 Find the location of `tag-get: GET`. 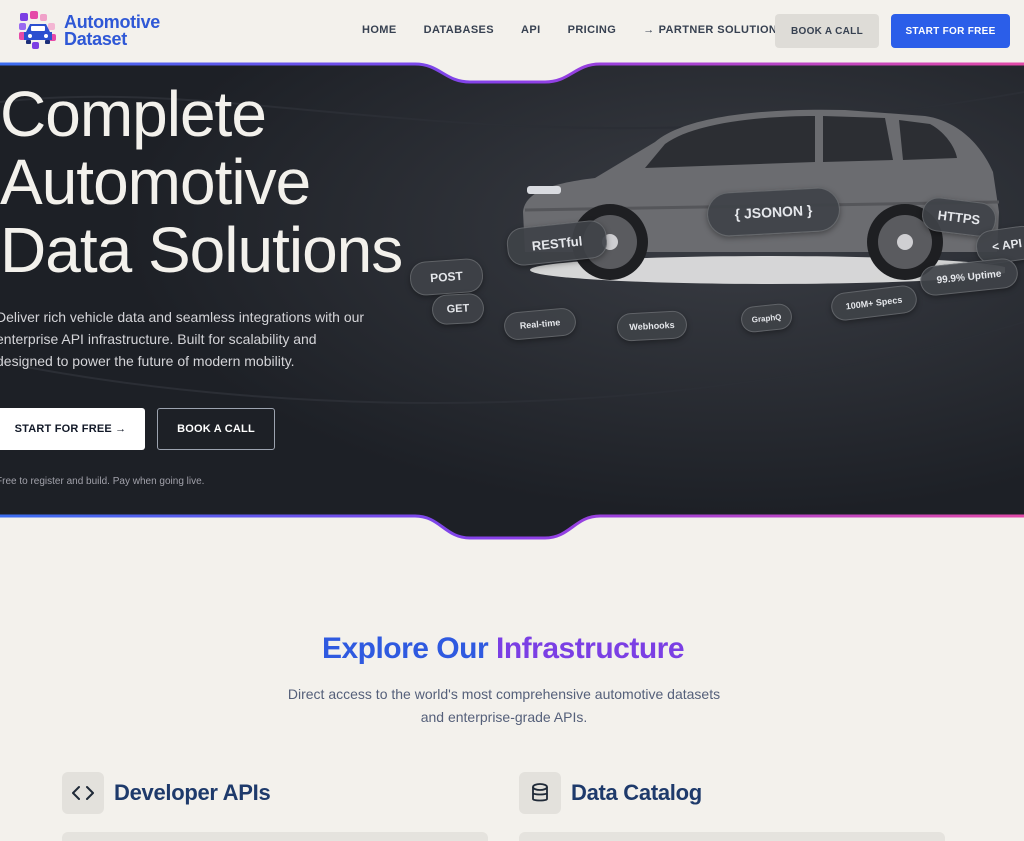

tag-get: GET is located at coordinates (458, 309).